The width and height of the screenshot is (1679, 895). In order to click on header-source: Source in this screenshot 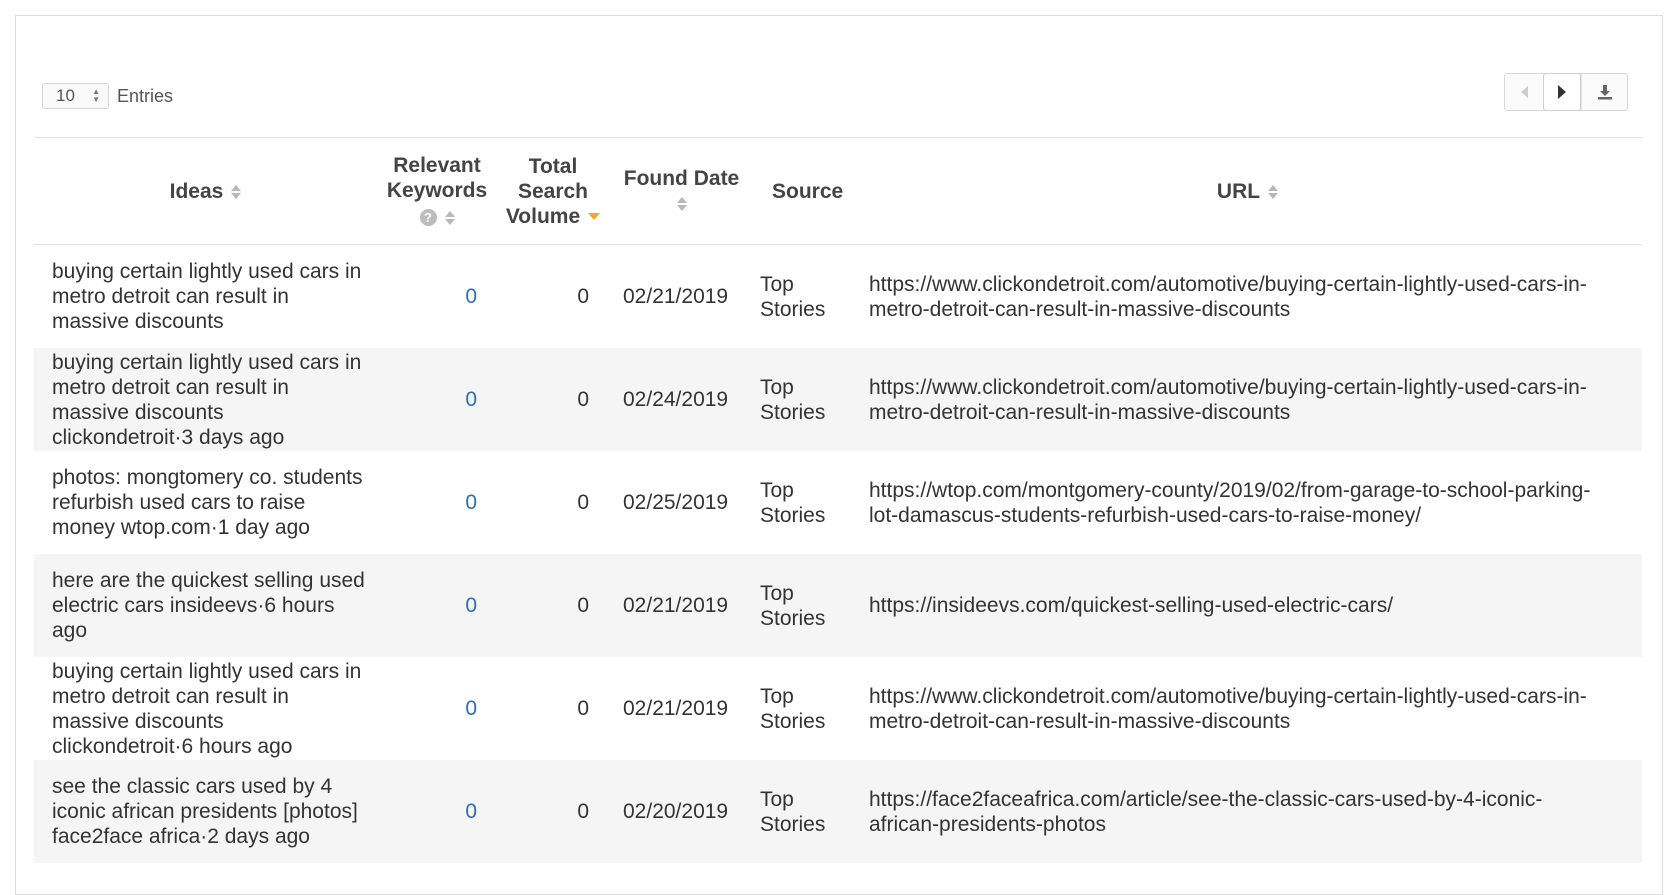, I will do `click(808, 191)`.